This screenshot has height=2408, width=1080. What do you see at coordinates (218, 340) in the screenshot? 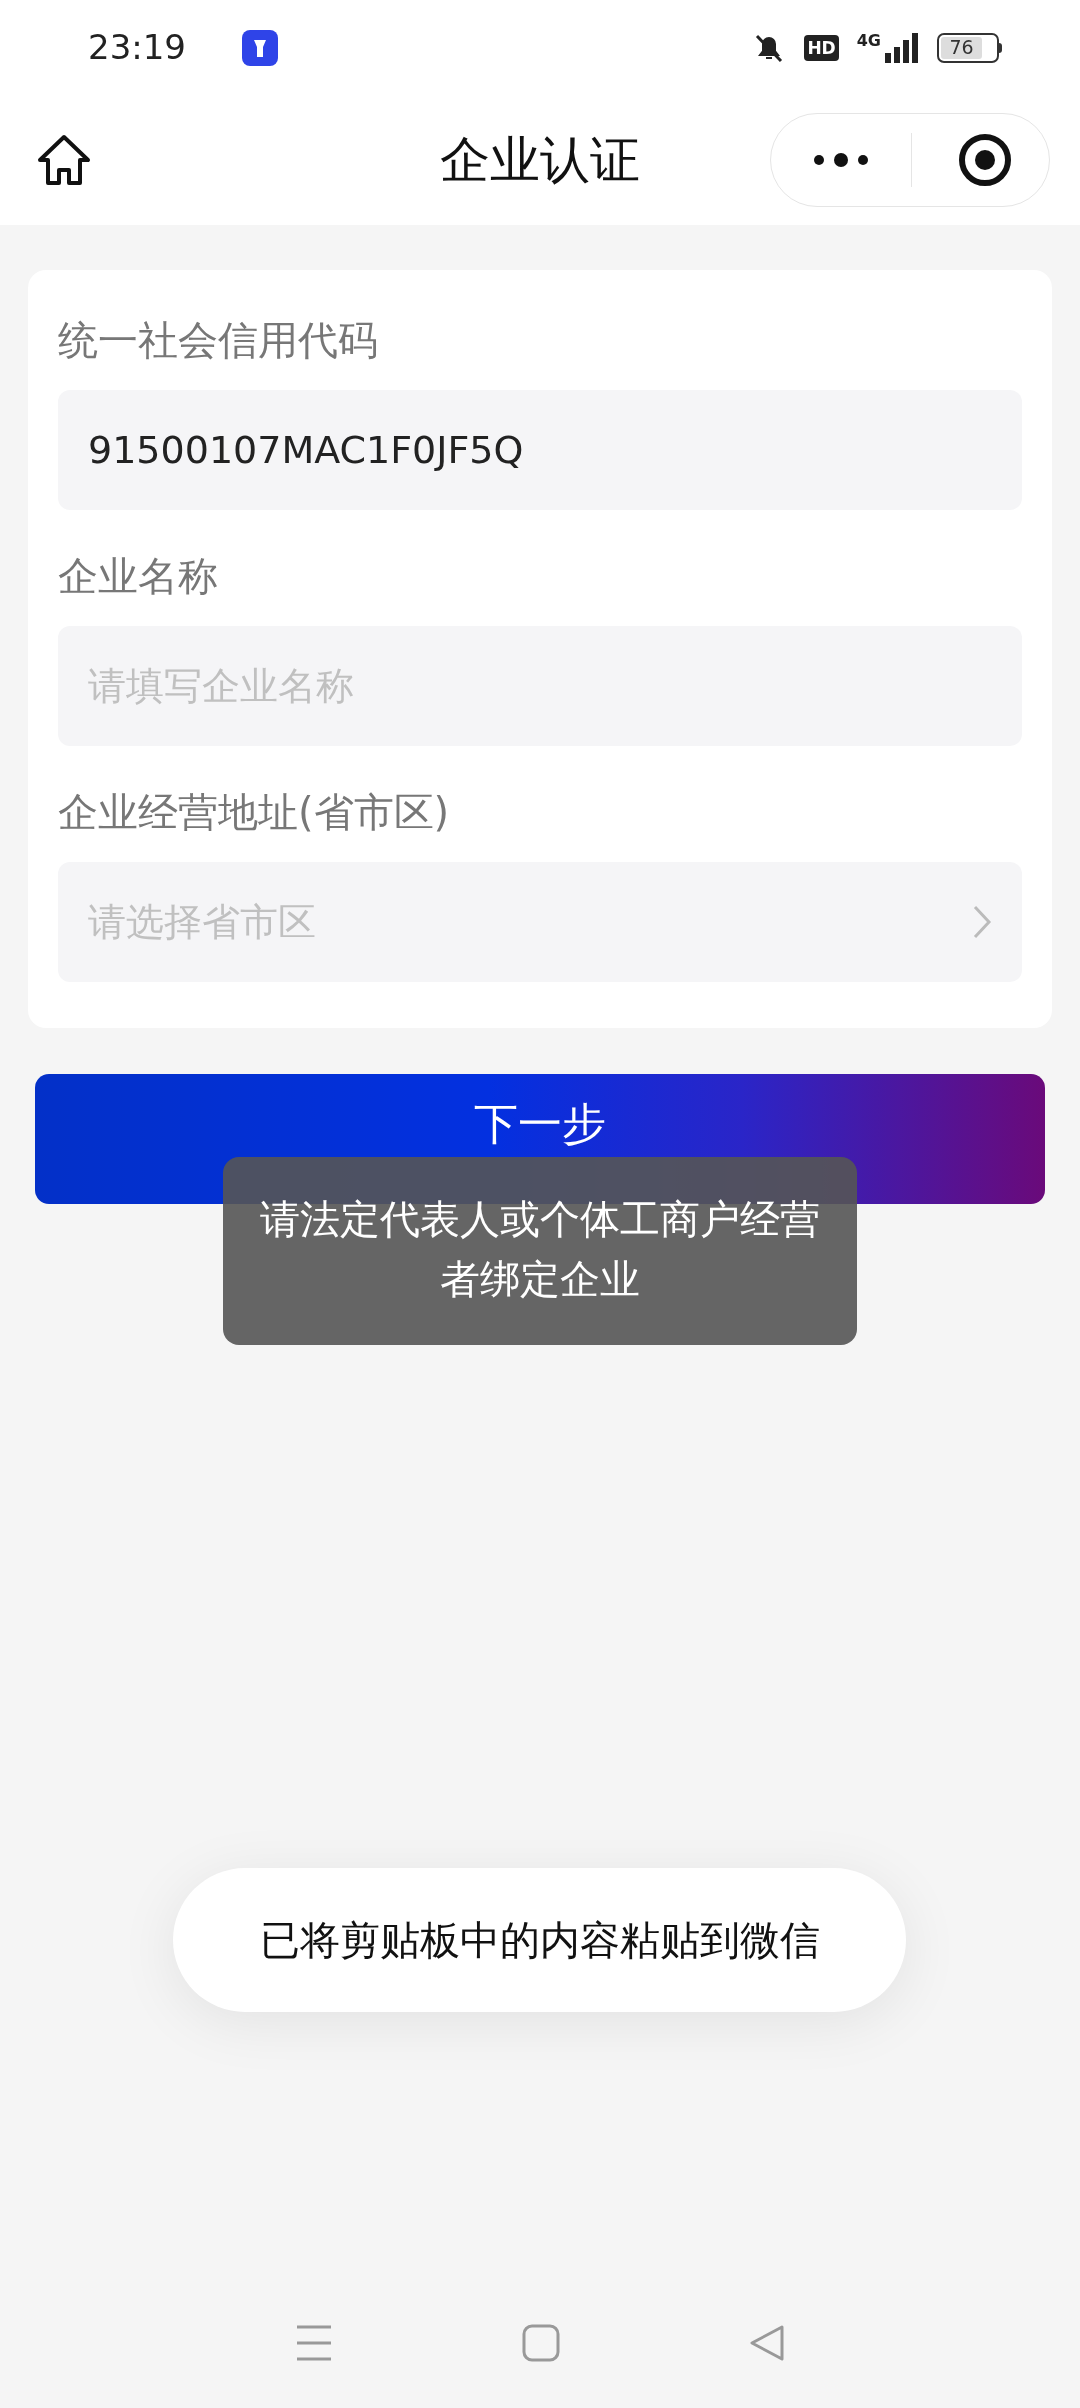
I see `field-label: 统一社会信用代码` at bounding box center [218, 340].